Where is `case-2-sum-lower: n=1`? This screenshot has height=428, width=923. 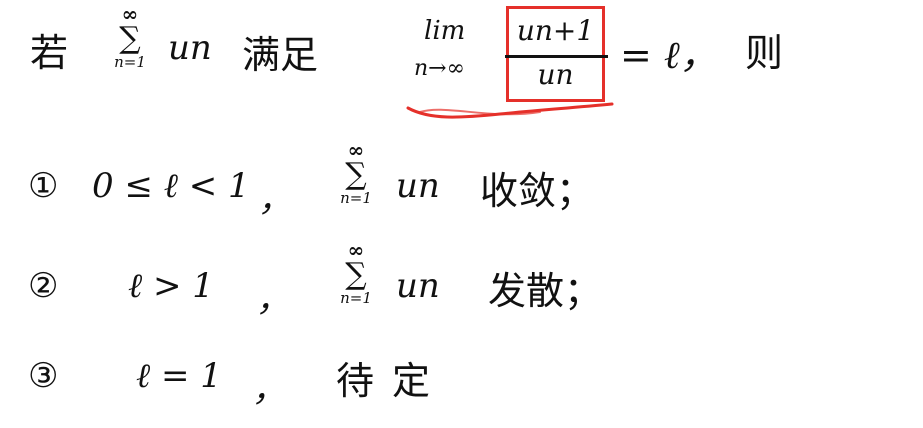 case-2-sum-lower: n=1 is located at coordinates (356, 298).